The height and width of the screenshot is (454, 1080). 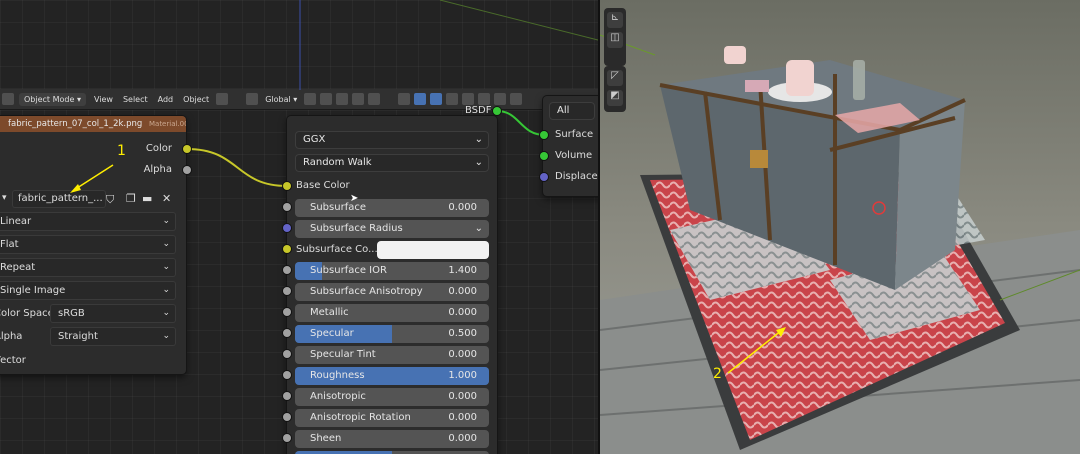 What do you see at coordinates (615, 89) in the screenshot?
I see `viewport-toolbar-lower: ◸ ◩` at bounding box center [615, 89].